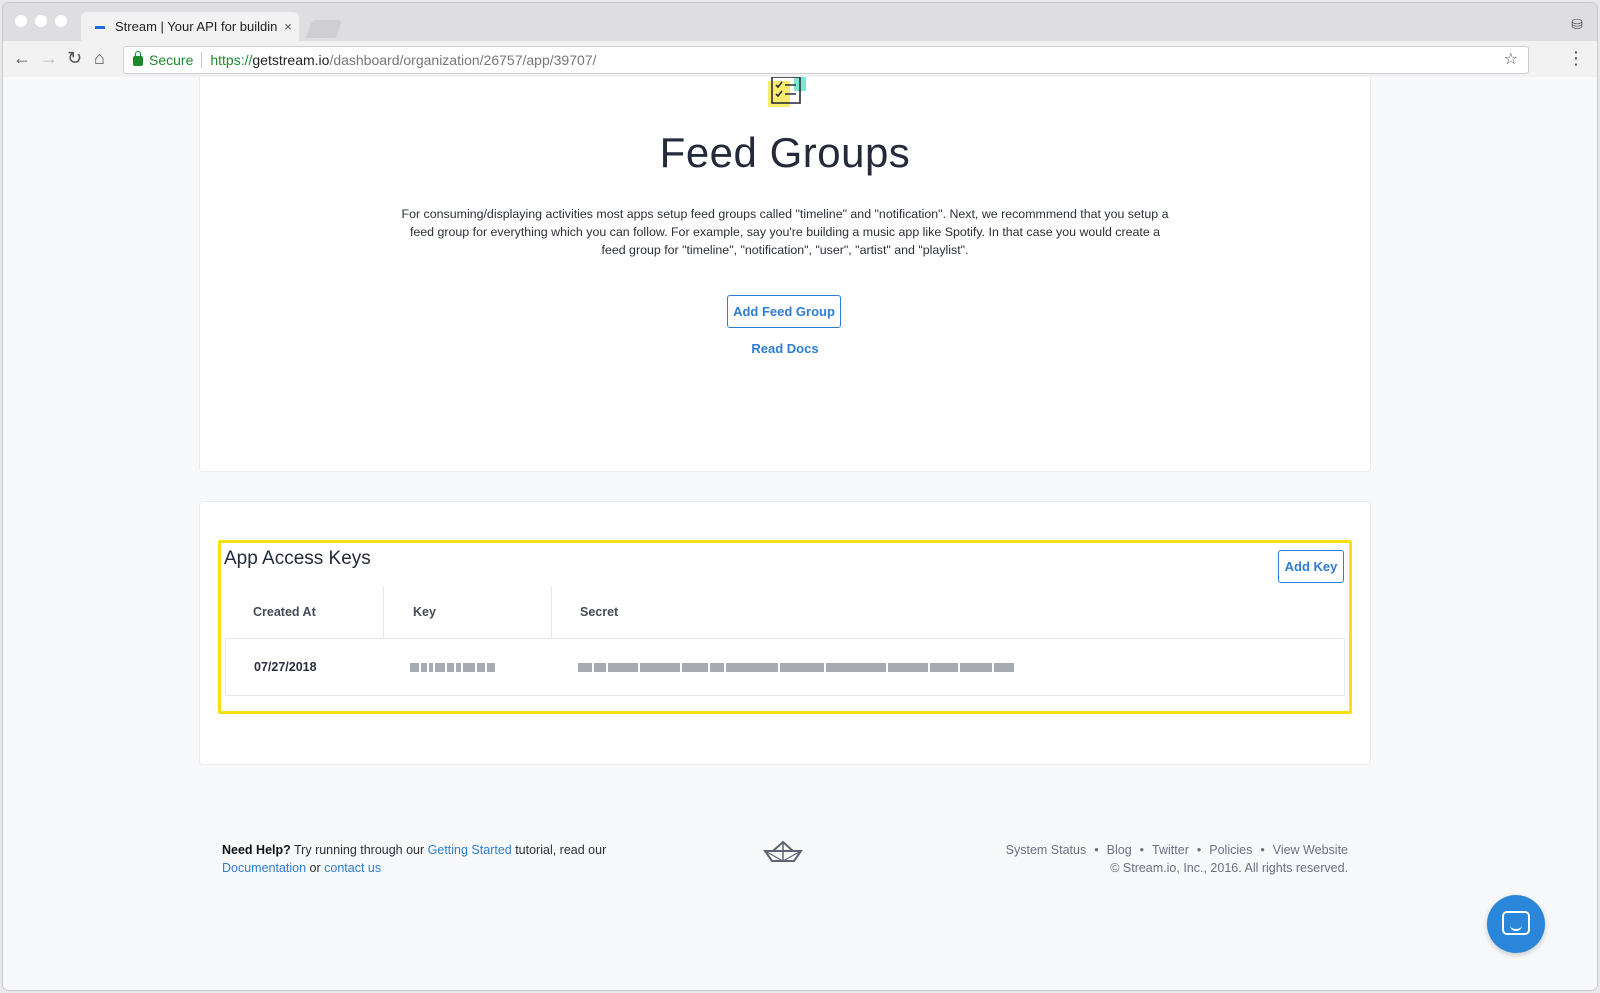 Image resolution: width=1600 pixels, height=993 pixels. I want to click on minimize-window-button, so click(41, 21).